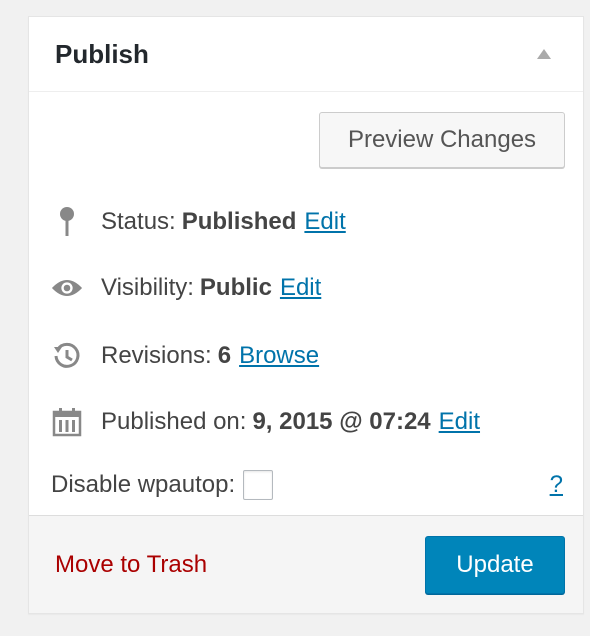 Image resolution: width=590 pixels, height=636 pixels. Describe the element at coordinates (495, 564) in the screenshot. I see `update-button: Update` at that location.